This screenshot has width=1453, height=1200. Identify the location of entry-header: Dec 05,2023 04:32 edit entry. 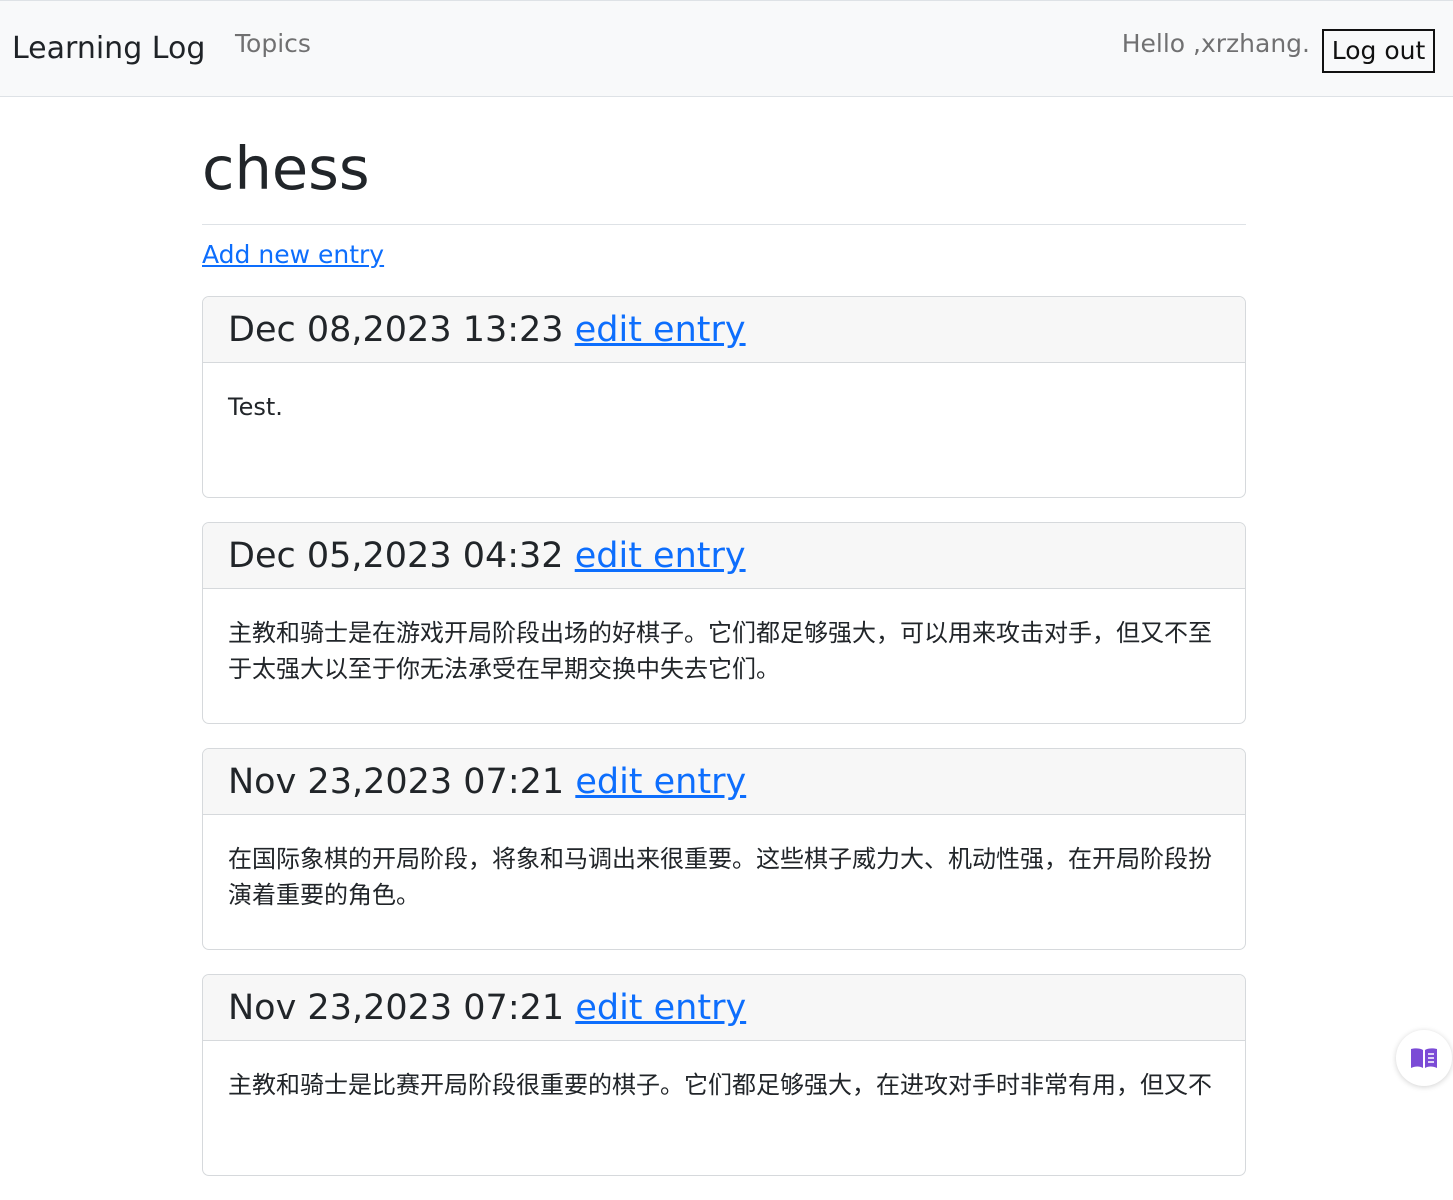
(724, 556).